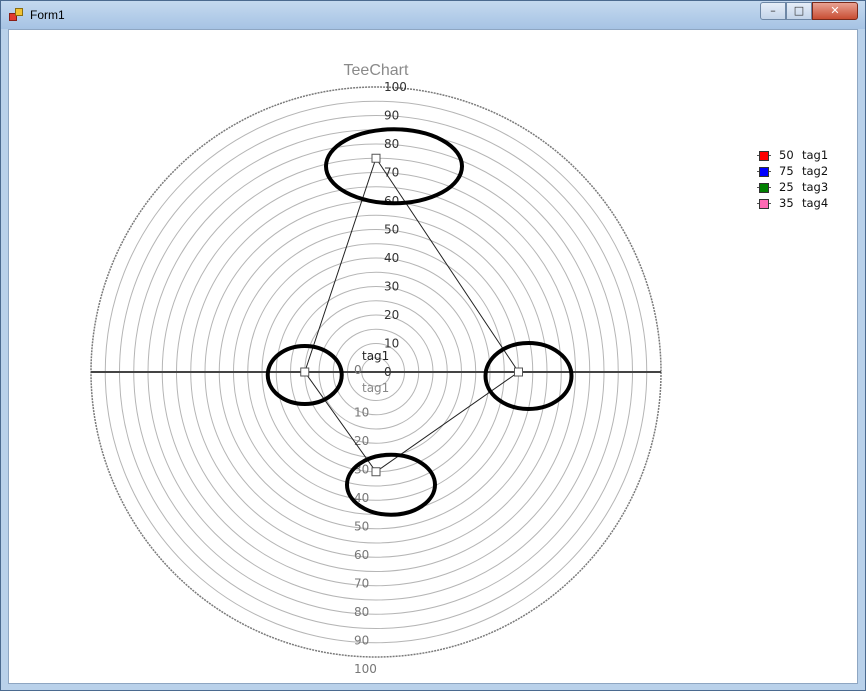 The width and height of the screenshot is (866, 691). What do you see at coordinates (391, 315) in the screenshot?
I see `tick-label-upper: 20` at bounding box center [391, 315].